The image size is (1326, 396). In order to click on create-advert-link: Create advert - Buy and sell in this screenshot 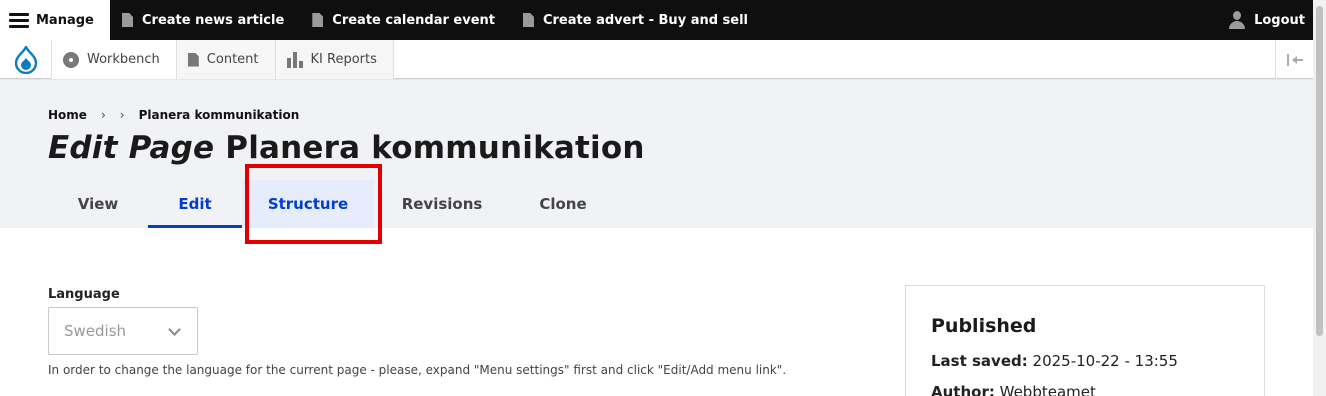, I will do `click(635, 20)`.